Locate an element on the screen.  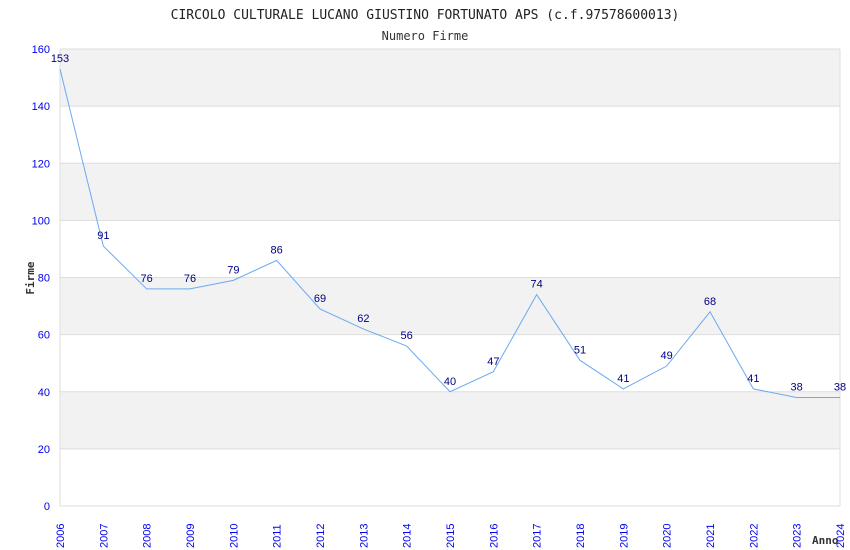
x-tick-label: 2012 is located at coordinates (321, 536).